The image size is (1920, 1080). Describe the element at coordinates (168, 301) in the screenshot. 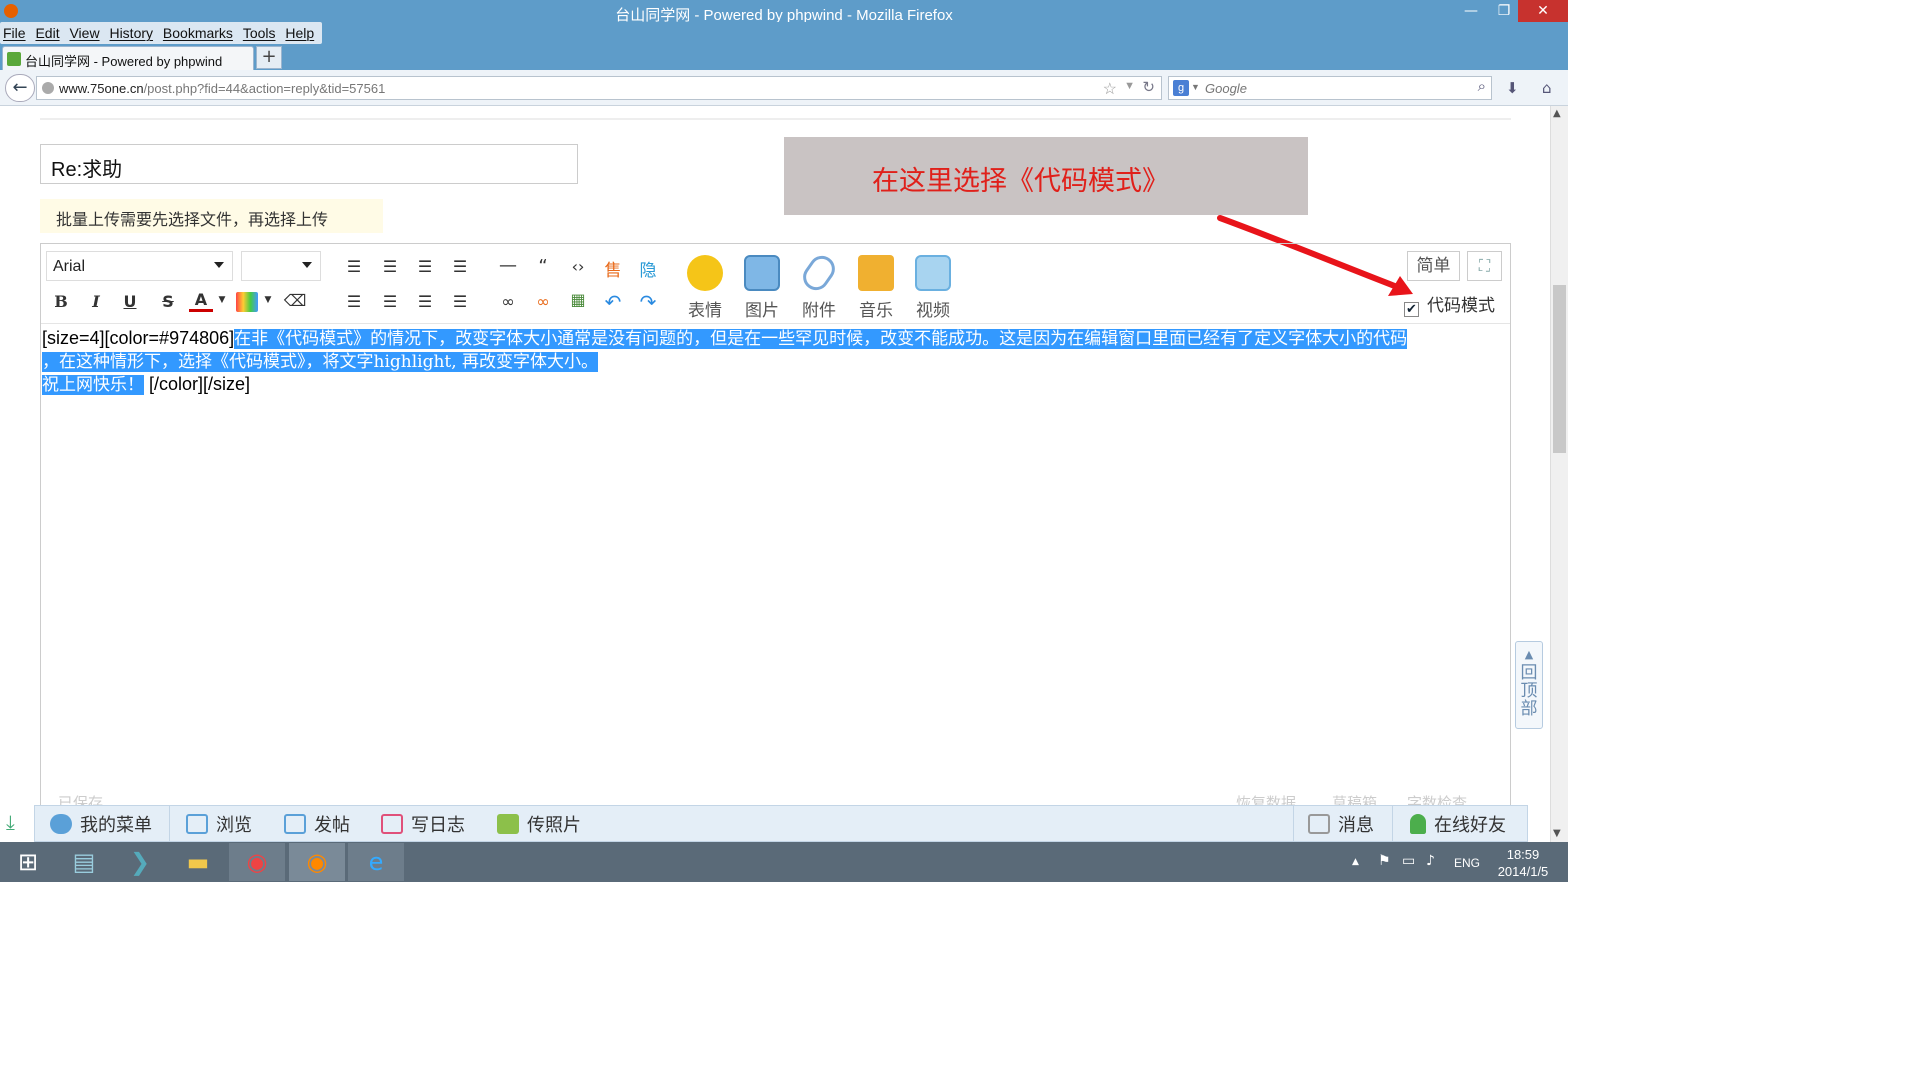

I see `strikethrough-icon: S` at that location.